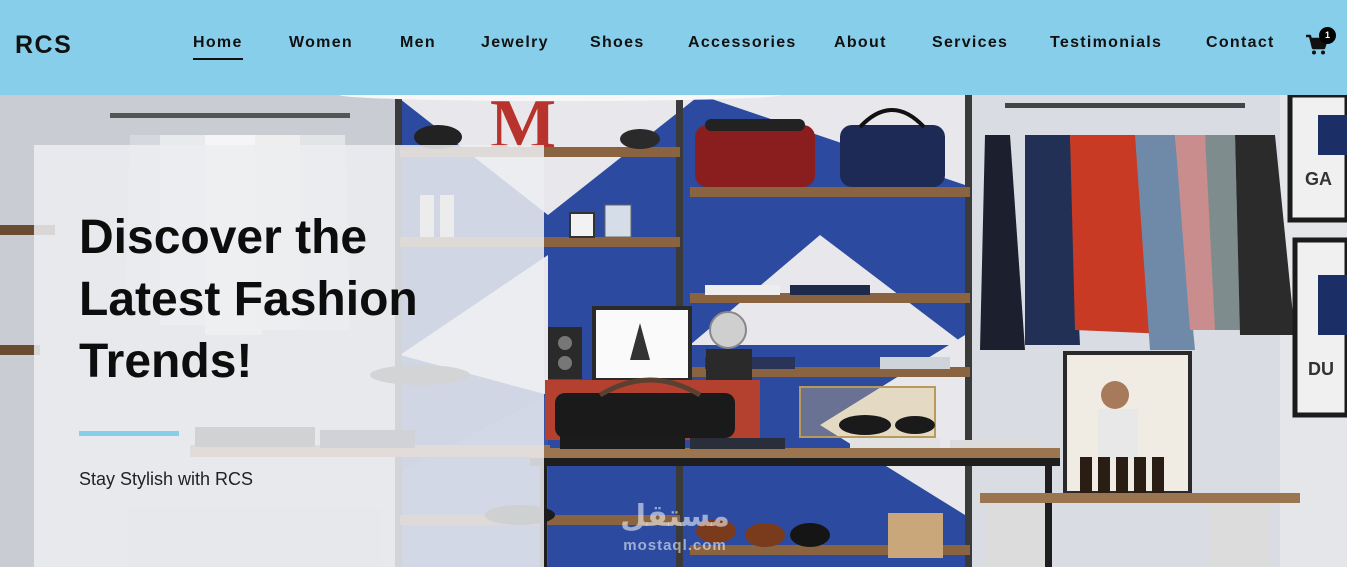  I want to click on hero-subtitle: Stay Stylish with RCS, so click(166, 479).